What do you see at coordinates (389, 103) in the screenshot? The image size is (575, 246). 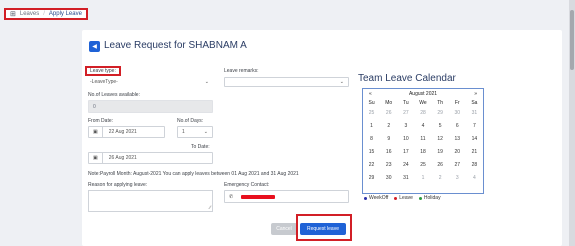 I see `weekday-header: Mo` at bounding box center [389, 103].